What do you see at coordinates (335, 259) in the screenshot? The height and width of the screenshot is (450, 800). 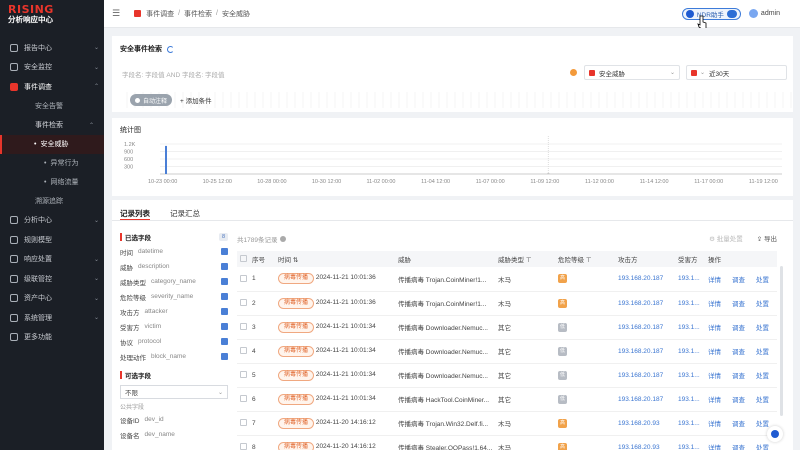 I see `col-time: 时间 ⇅` at bounding box center [335, 259].